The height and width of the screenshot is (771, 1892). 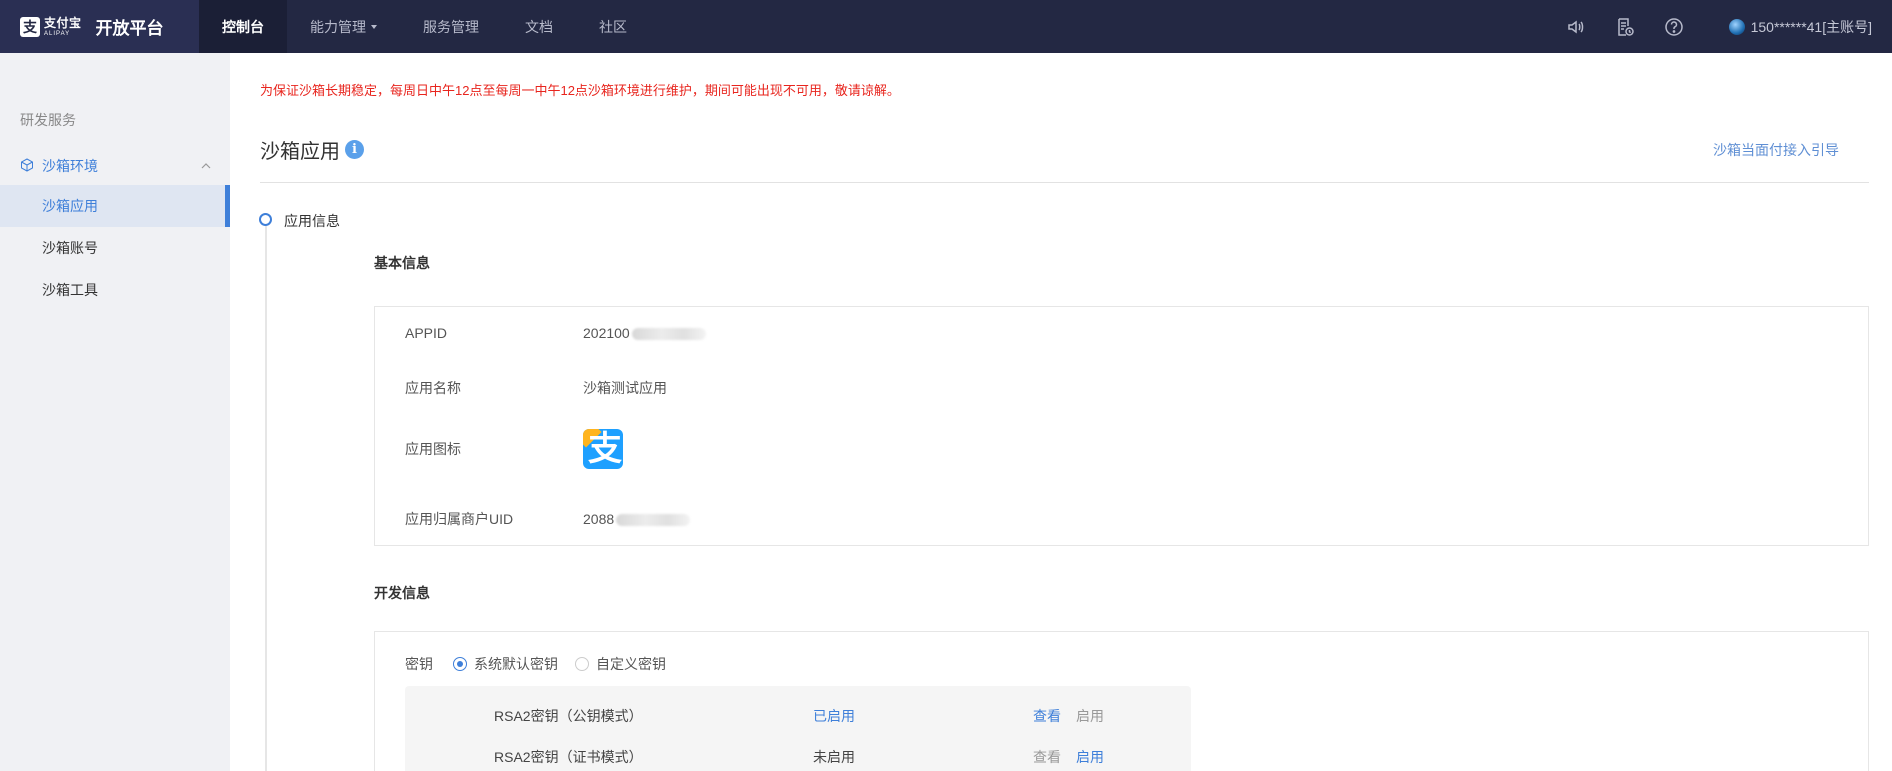 I want to click on merchant-uid-label: 应用归属商户UID, so click(x=459, y=519).